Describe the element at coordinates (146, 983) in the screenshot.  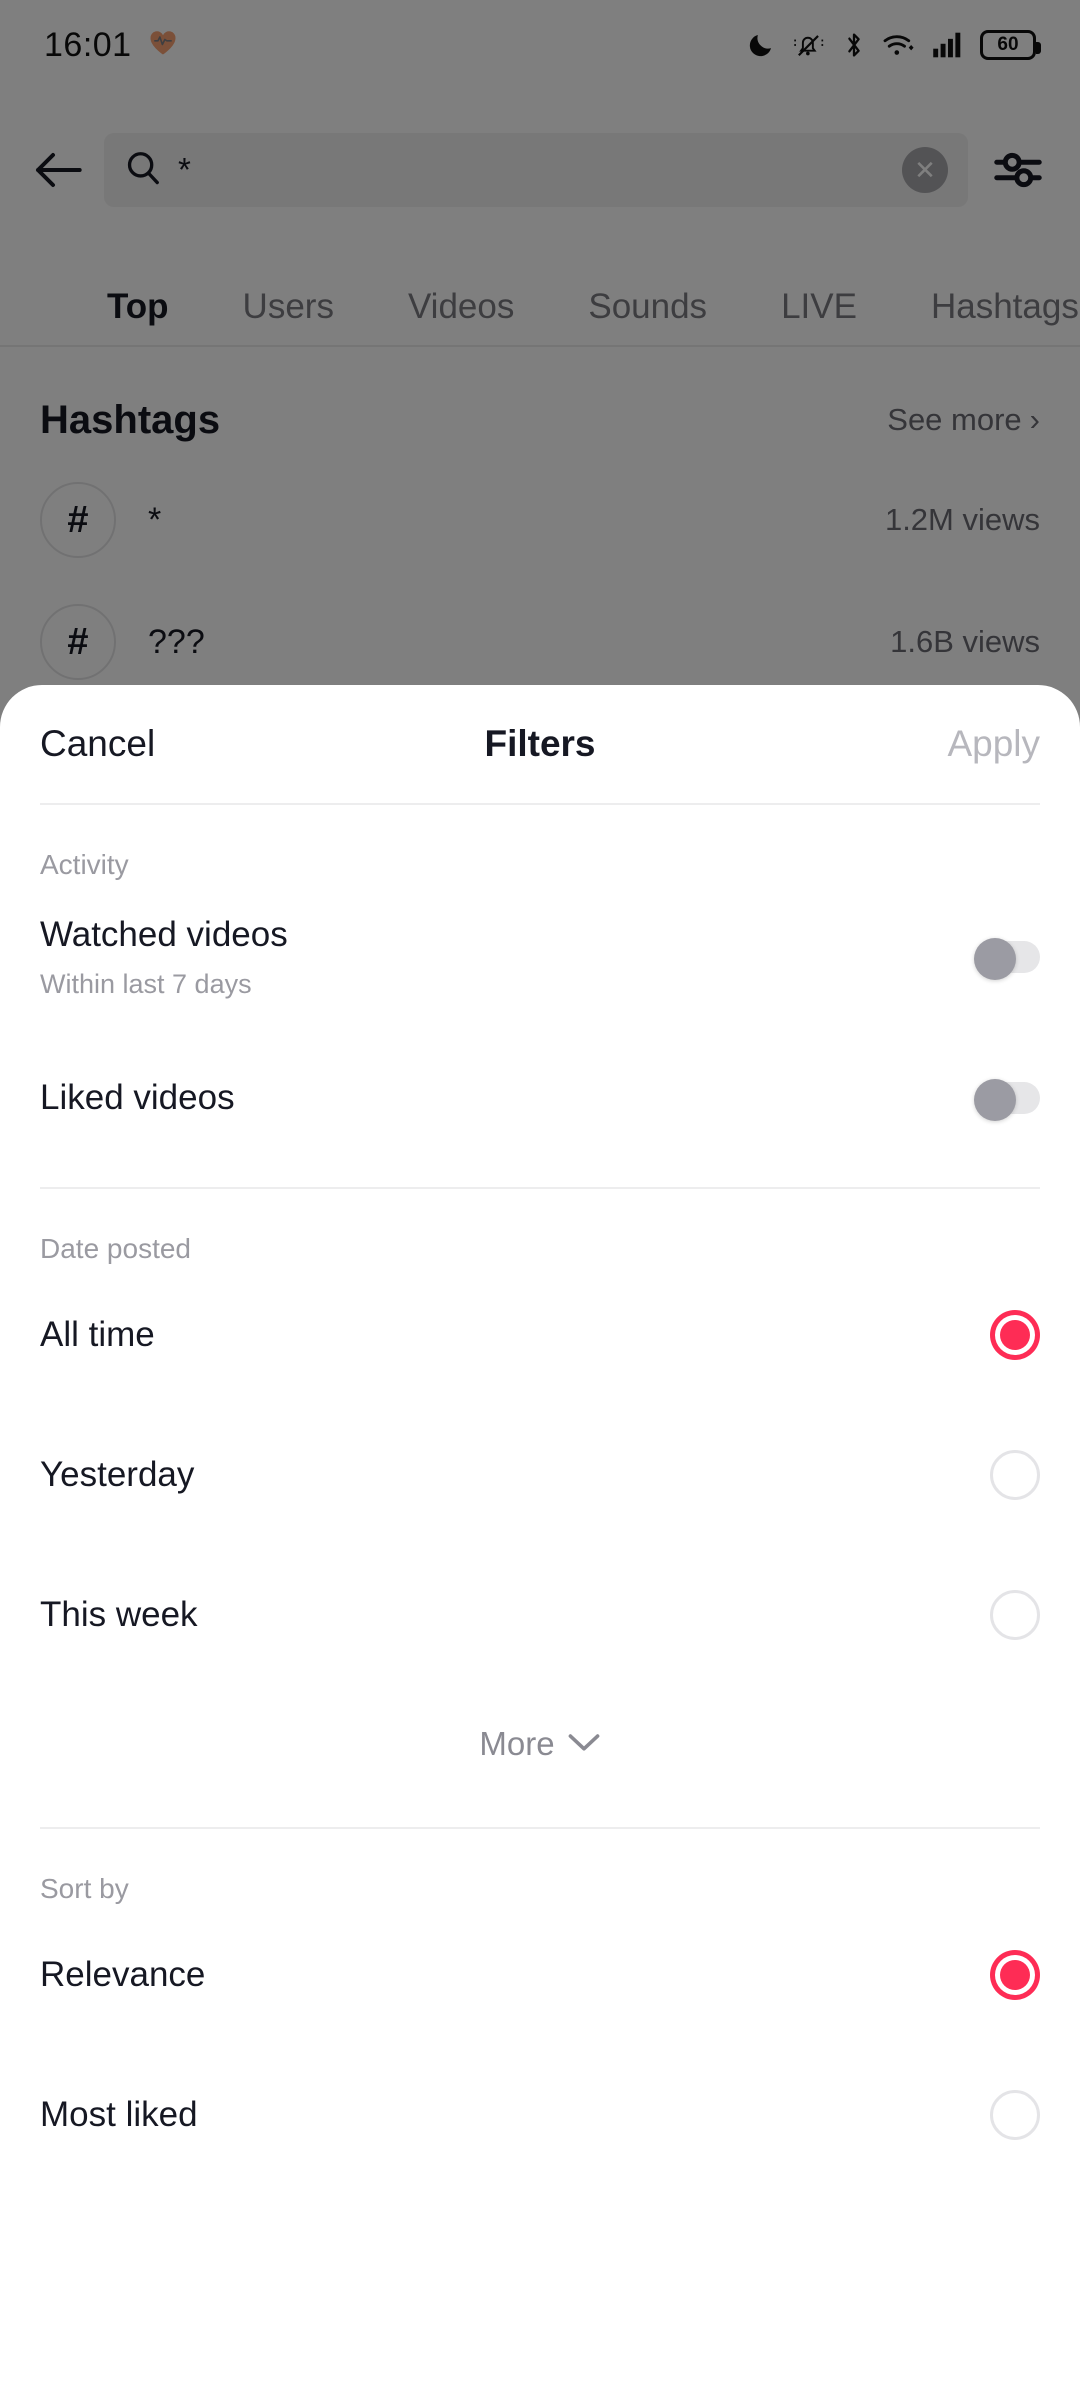
I see `filter-sublabel: Within last 7 days` at that location.